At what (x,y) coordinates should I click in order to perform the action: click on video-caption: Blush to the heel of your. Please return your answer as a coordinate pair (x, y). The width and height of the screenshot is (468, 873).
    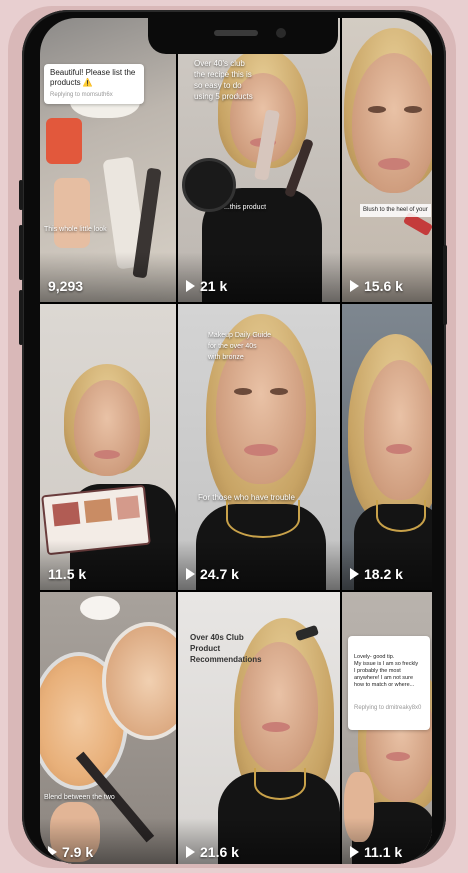
    Looking at the image, I should click on (395, 210).